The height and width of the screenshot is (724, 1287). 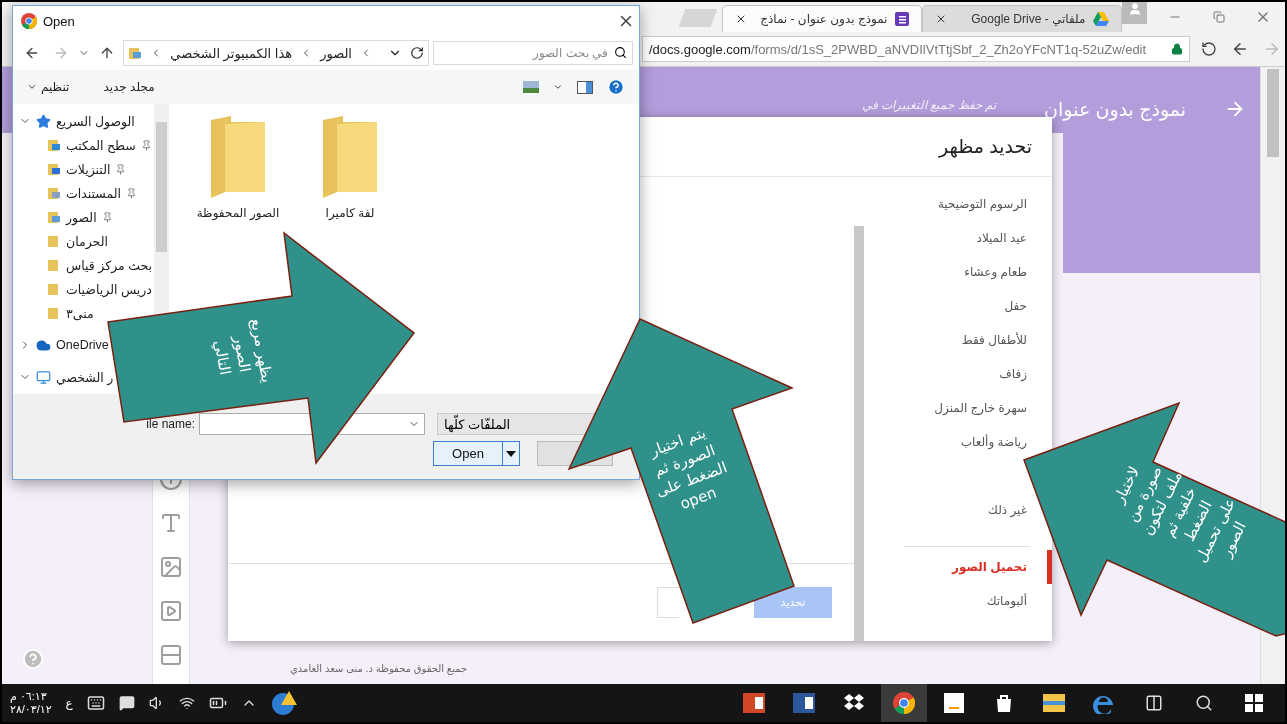 I want to click on theme-category: رياضة وألعاب, so click(x=993, y=442).